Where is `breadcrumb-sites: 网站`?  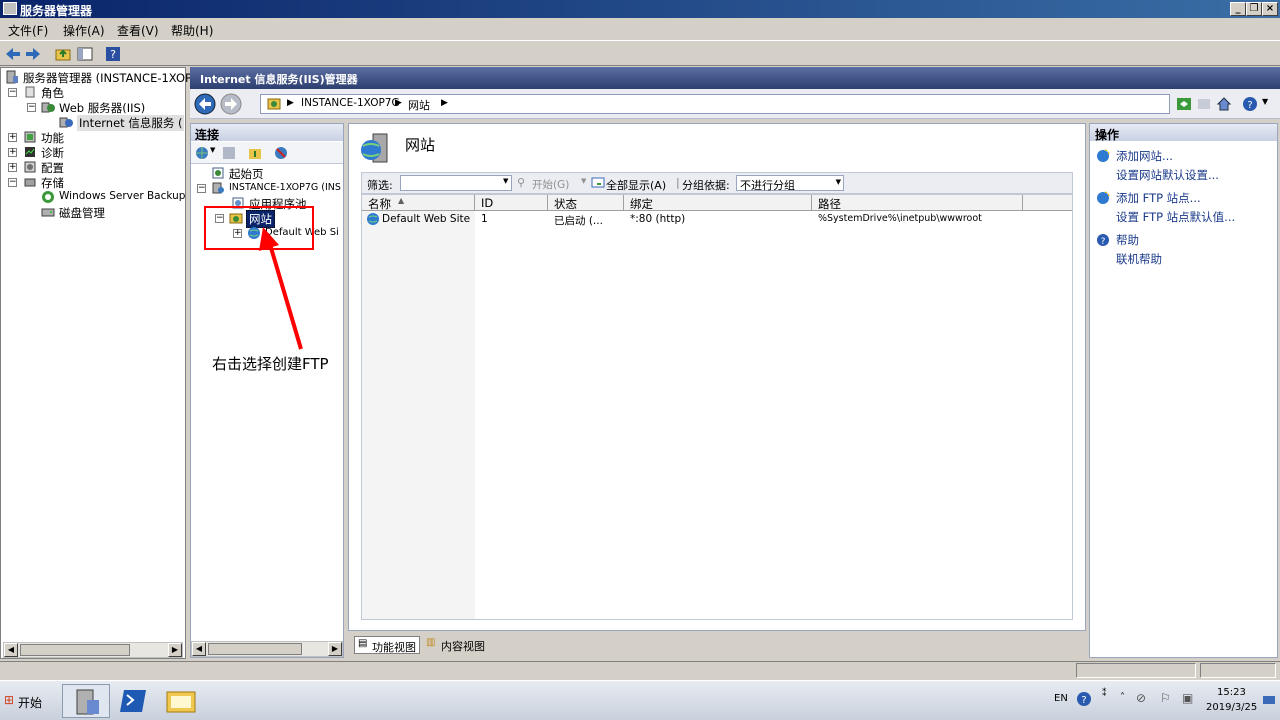 breadcrumb-sites: 网站 is located at coordinates (419, 105).